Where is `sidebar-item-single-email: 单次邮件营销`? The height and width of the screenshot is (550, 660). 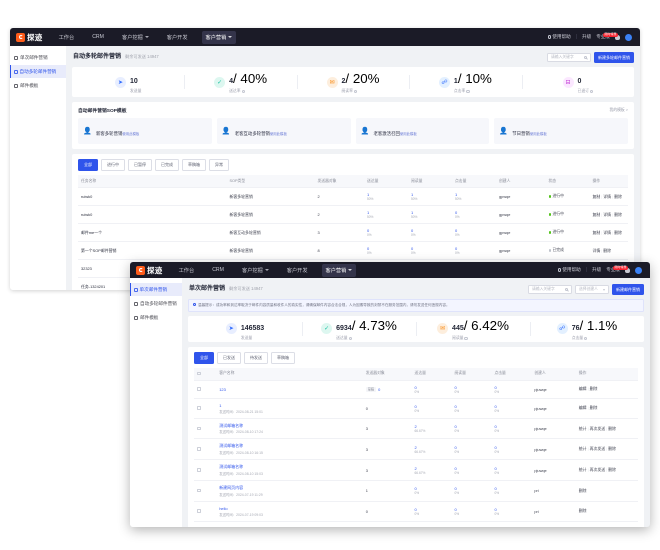 sidebar-item-single-email: 单次邮件营销 is located at coordinates (156, 289).